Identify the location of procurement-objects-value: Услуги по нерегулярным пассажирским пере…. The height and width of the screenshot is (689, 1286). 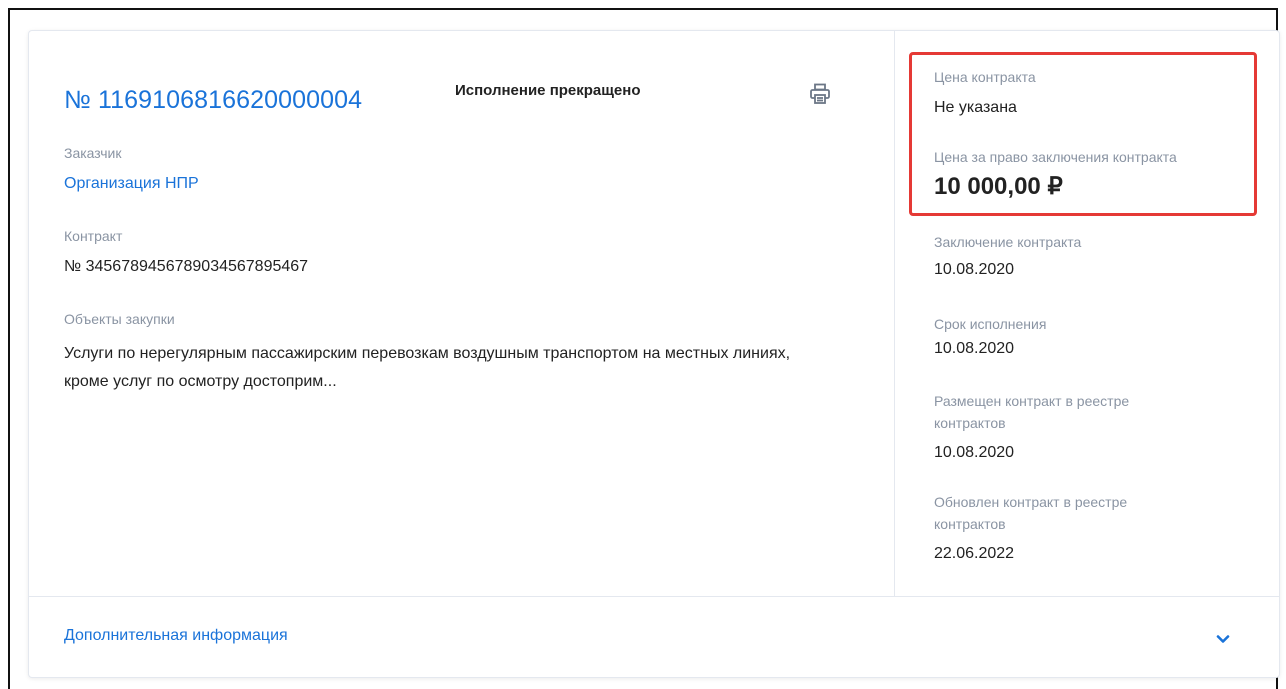
(427, 367).